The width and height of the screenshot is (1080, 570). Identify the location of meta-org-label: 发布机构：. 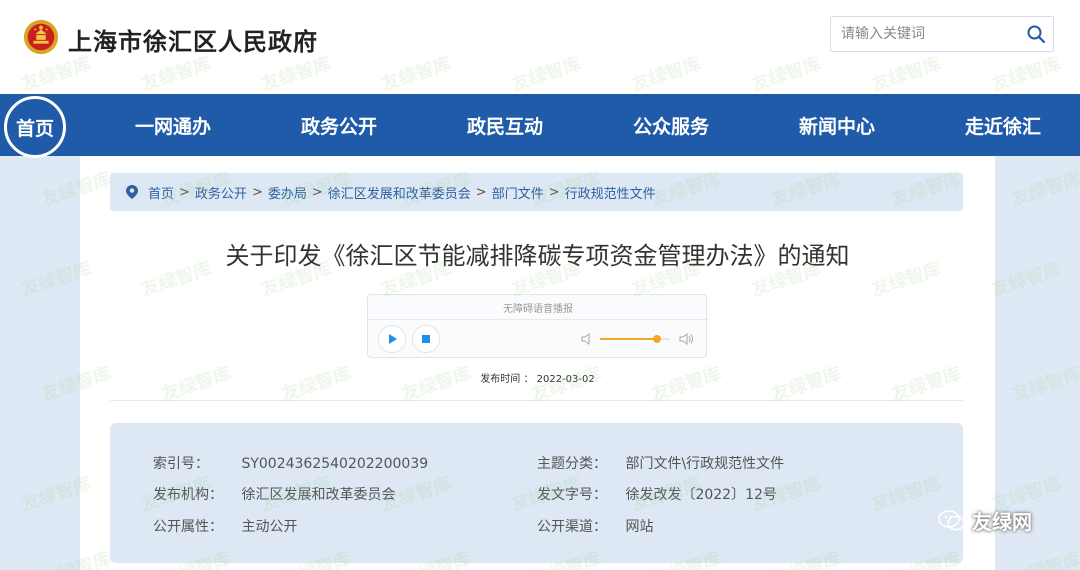
(188, 495).